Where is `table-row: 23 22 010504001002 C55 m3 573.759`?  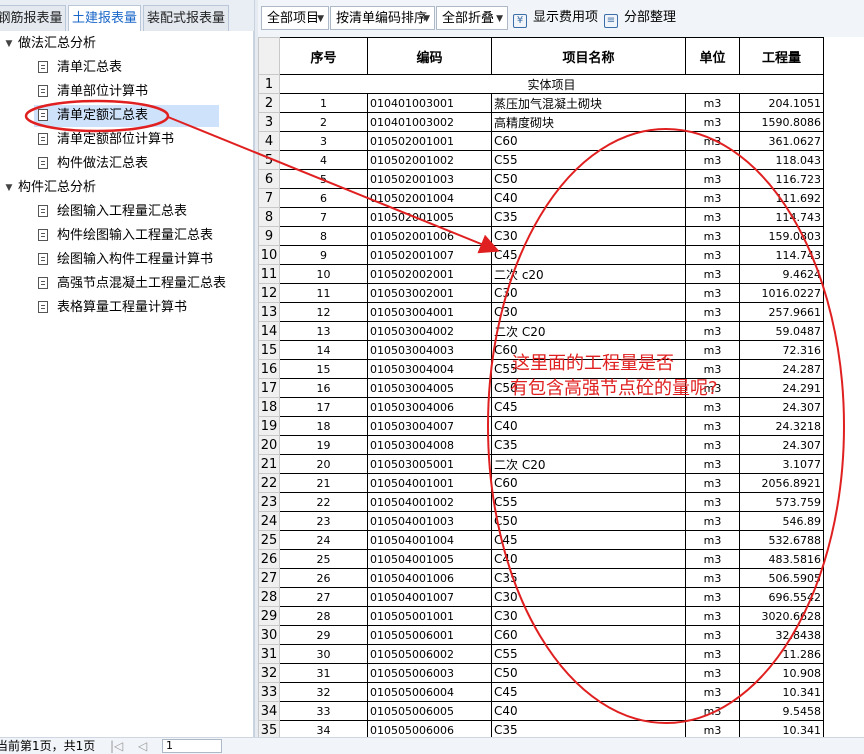
table-row: 23 22 010504001002 C55 m3 573.759 is located at coordinates (541, 502).